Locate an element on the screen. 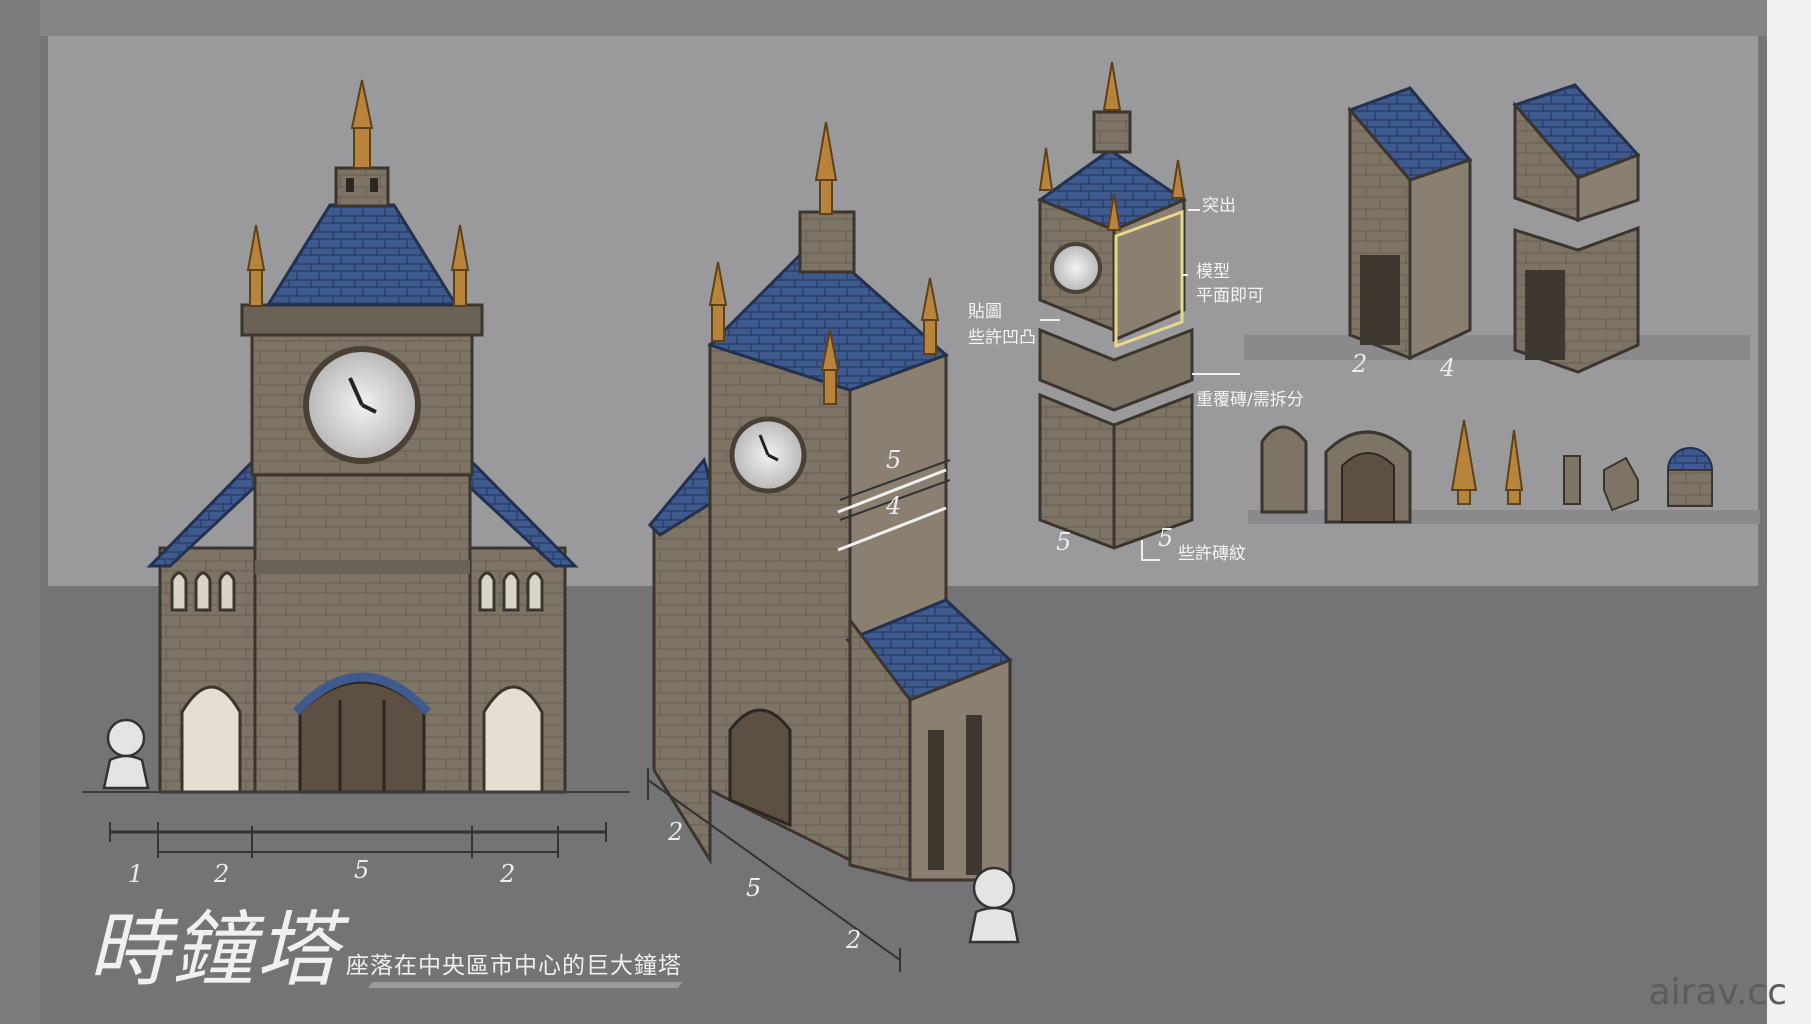 This screenshot has height=1024, width=1811. page-title: 時鐘塔 is located at coordinates (214, 950).